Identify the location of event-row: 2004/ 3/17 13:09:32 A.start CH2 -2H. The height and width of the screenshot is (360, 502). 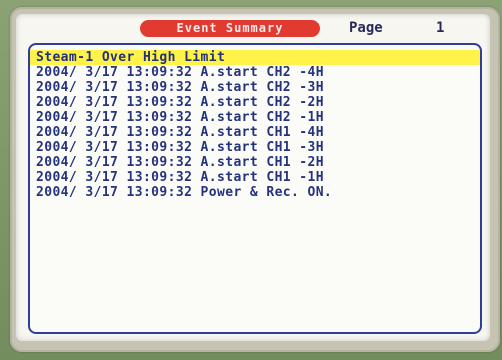
(255, 102).